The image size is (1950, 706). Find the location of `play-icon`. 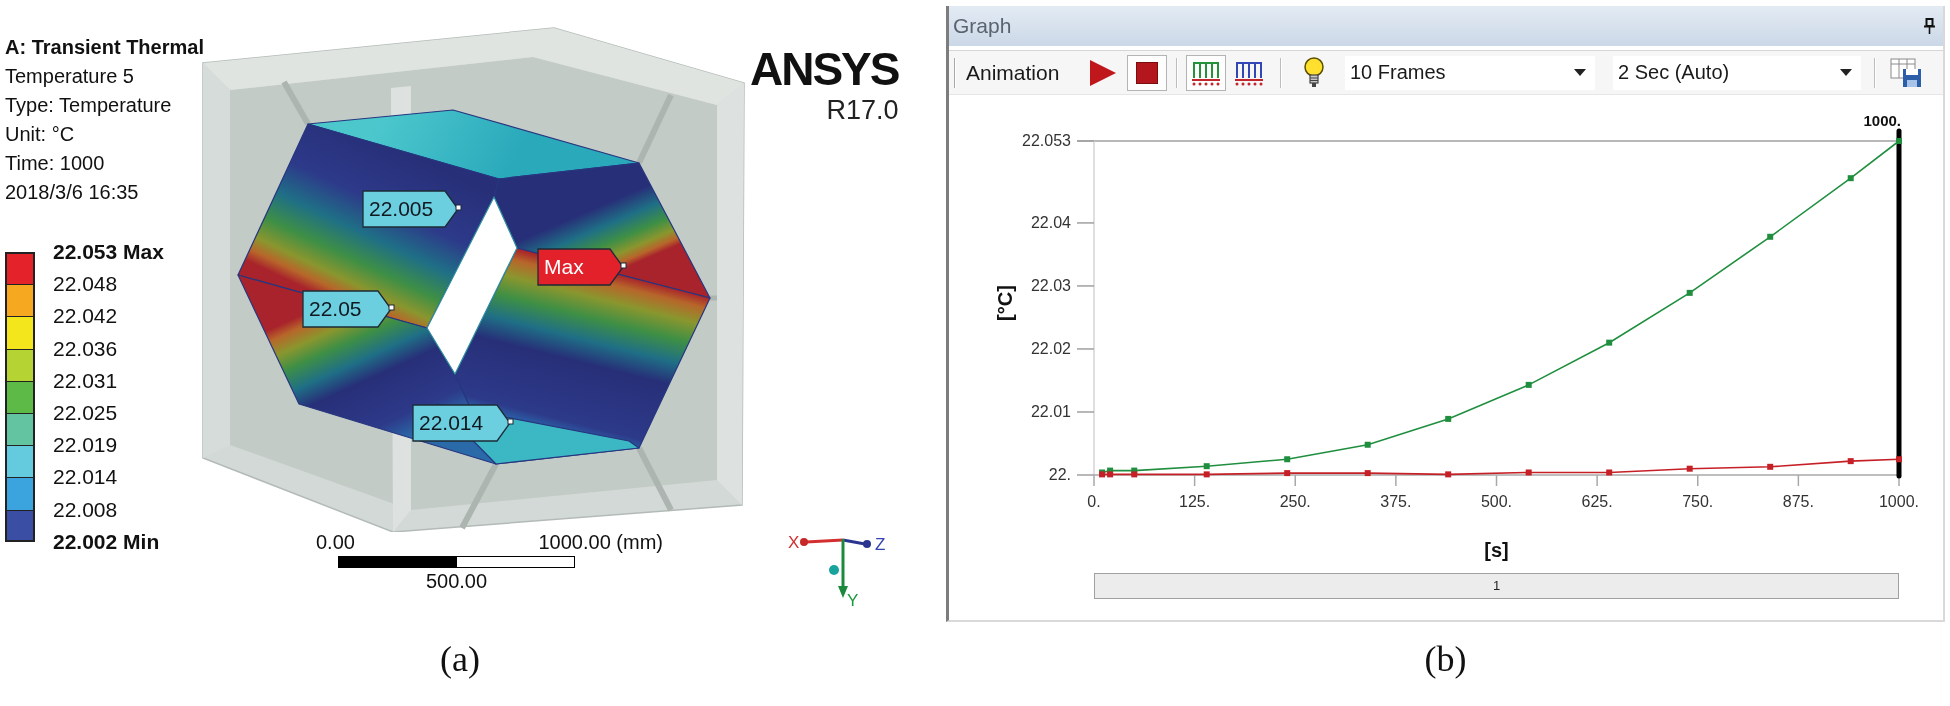

play-icon is located at coordinates (1103, 72).